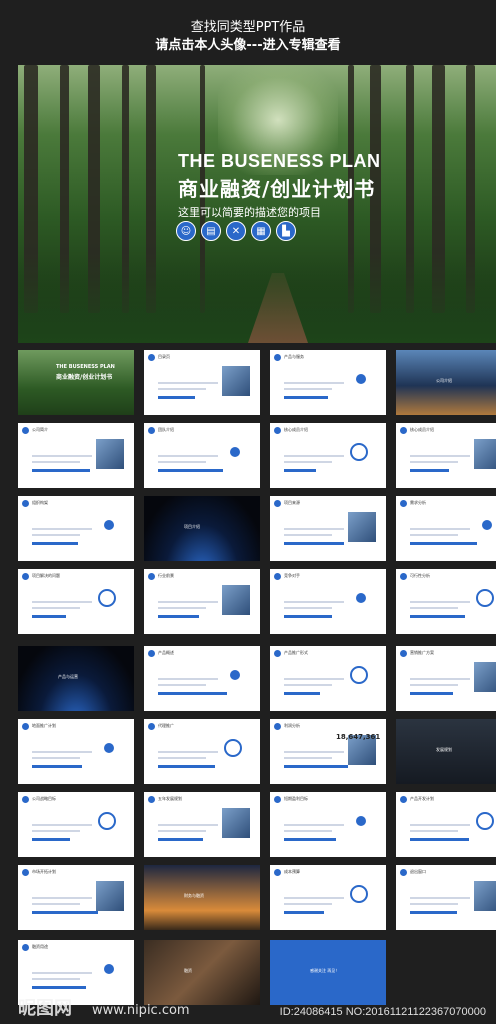  What do you see at coordinates (202, 751) in the screenshot?
I see `slide-thumbnail: 代理推广` at bounding box center [202, 751].